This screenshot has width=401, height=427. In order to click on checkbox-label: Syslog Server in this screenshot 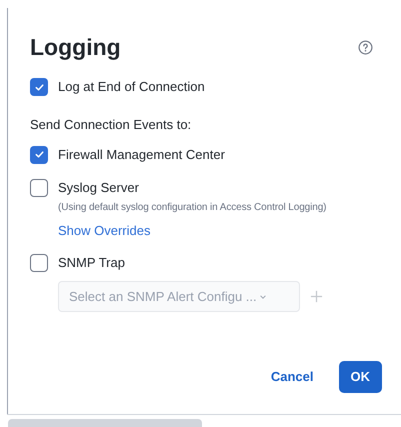, I will do `click(98, 188)`.